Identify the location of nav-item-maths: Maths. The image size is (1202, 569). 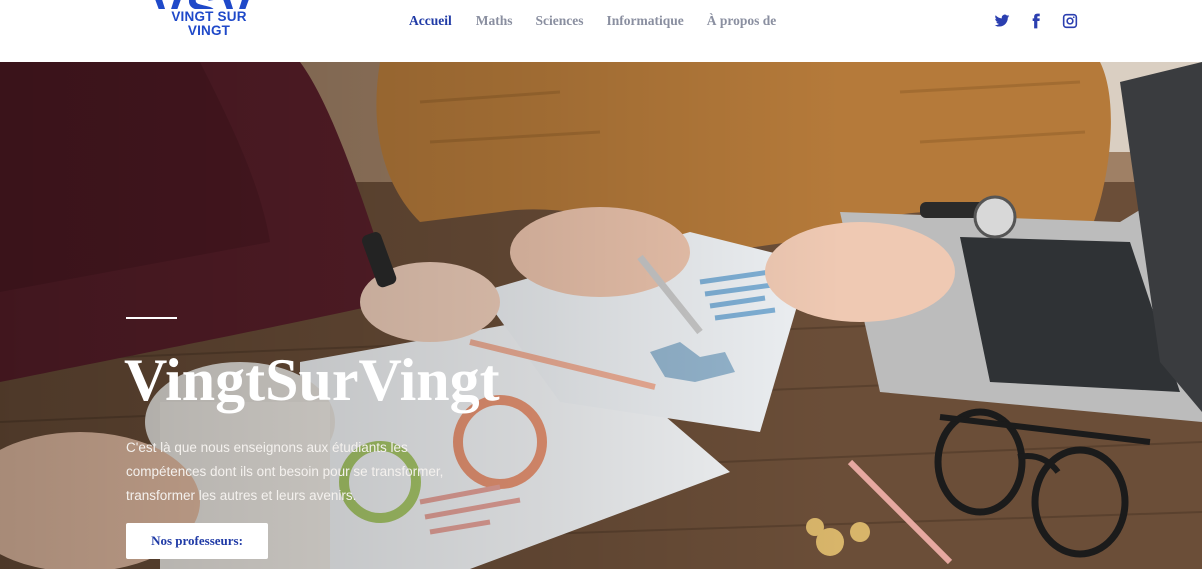
(494, 21).